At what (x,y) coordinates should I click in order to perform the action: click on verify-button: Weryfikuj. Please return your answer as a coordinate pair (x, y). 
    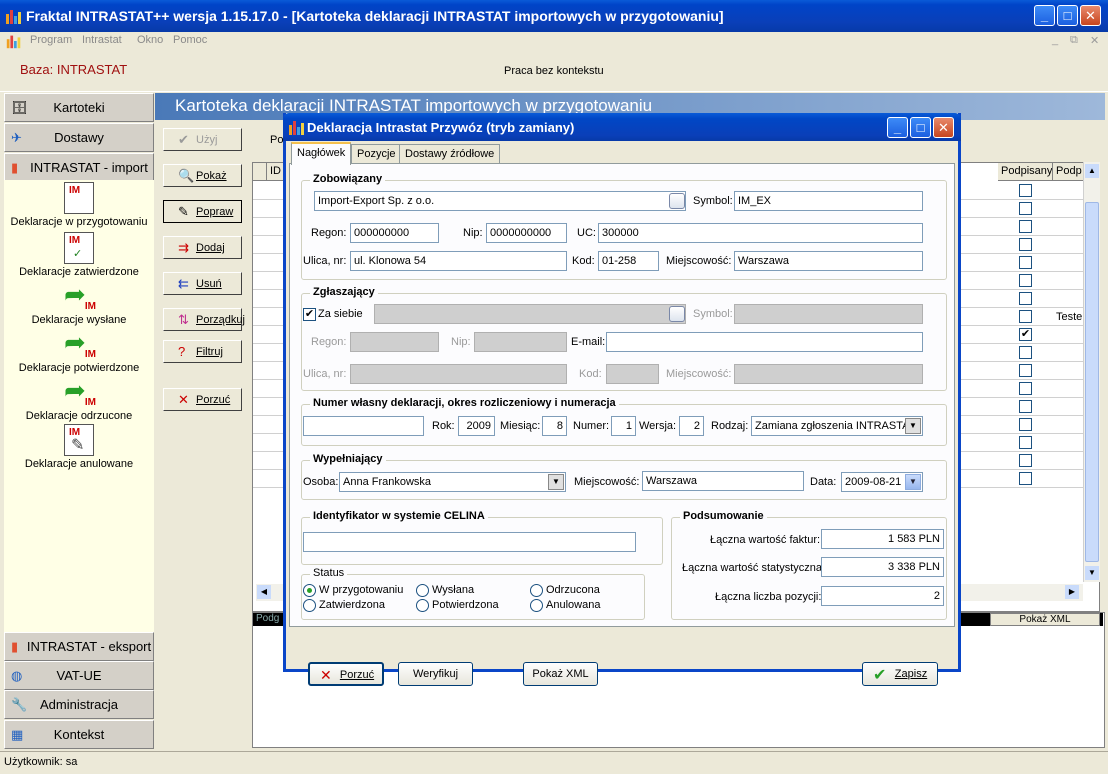
    Looking at the image, I should click on (435, 674).